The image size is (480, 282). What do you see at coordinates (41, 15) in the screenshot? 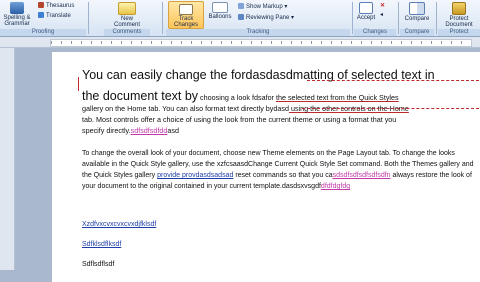
I see `translate-icon` at bounding box center [41, 15].